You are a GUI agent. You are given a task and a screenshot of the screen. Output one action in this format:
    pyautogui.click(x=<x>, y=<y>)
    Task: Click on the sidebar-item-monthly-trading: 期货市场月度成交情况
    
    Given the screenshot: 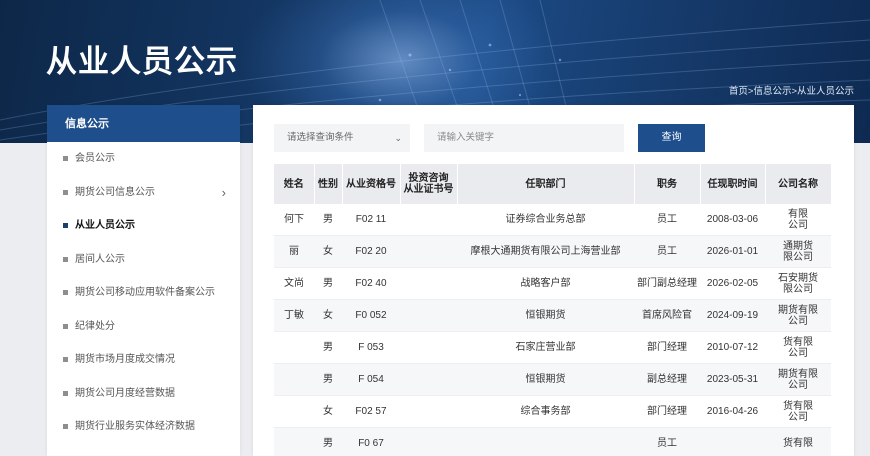 What is the action you would take?
    pyautogui.click(x=143, y=360)
    